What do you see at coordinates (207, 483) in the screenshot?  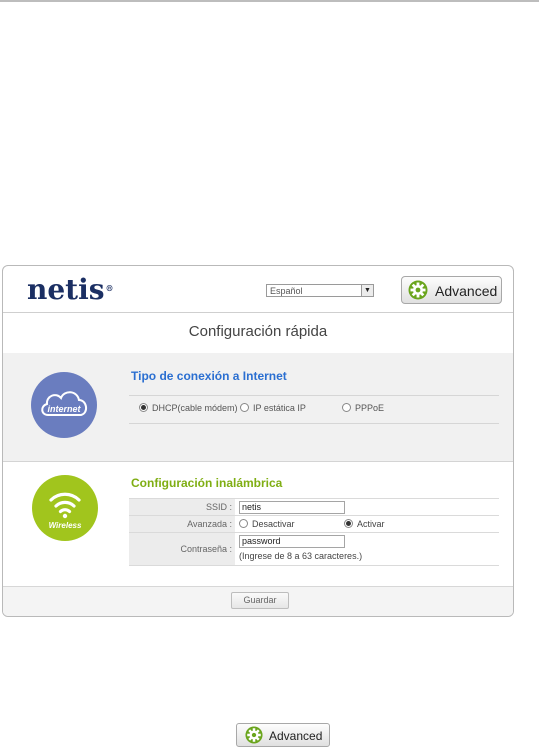 I see `wireless-heading: Configuración inalámbrica` at bounding box center [207, 483].